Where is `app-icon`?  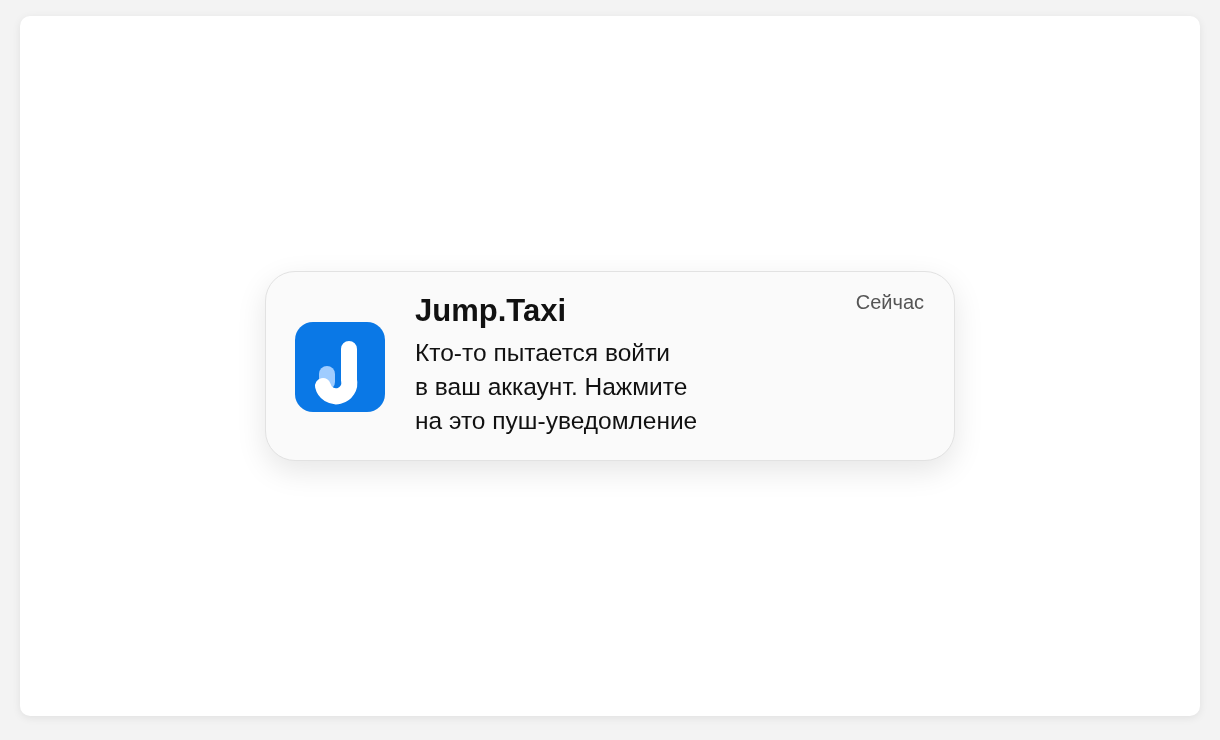
app-icon is located at coordinates (340, 367).